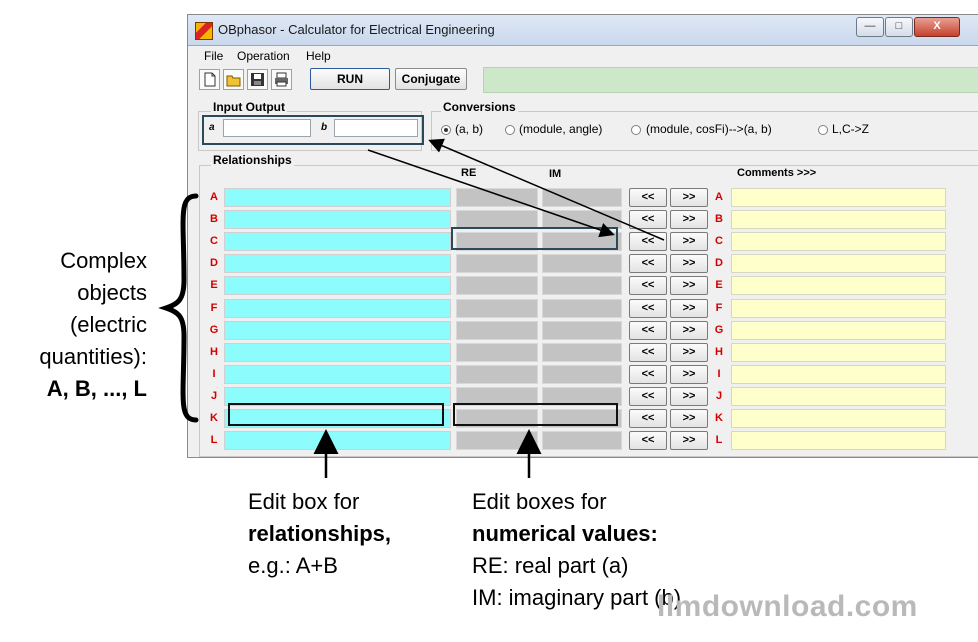  What do you see at coordinates (178, 308) in the screenshot?
I see `curly-brace-icon` at bounding box center [178, 308].